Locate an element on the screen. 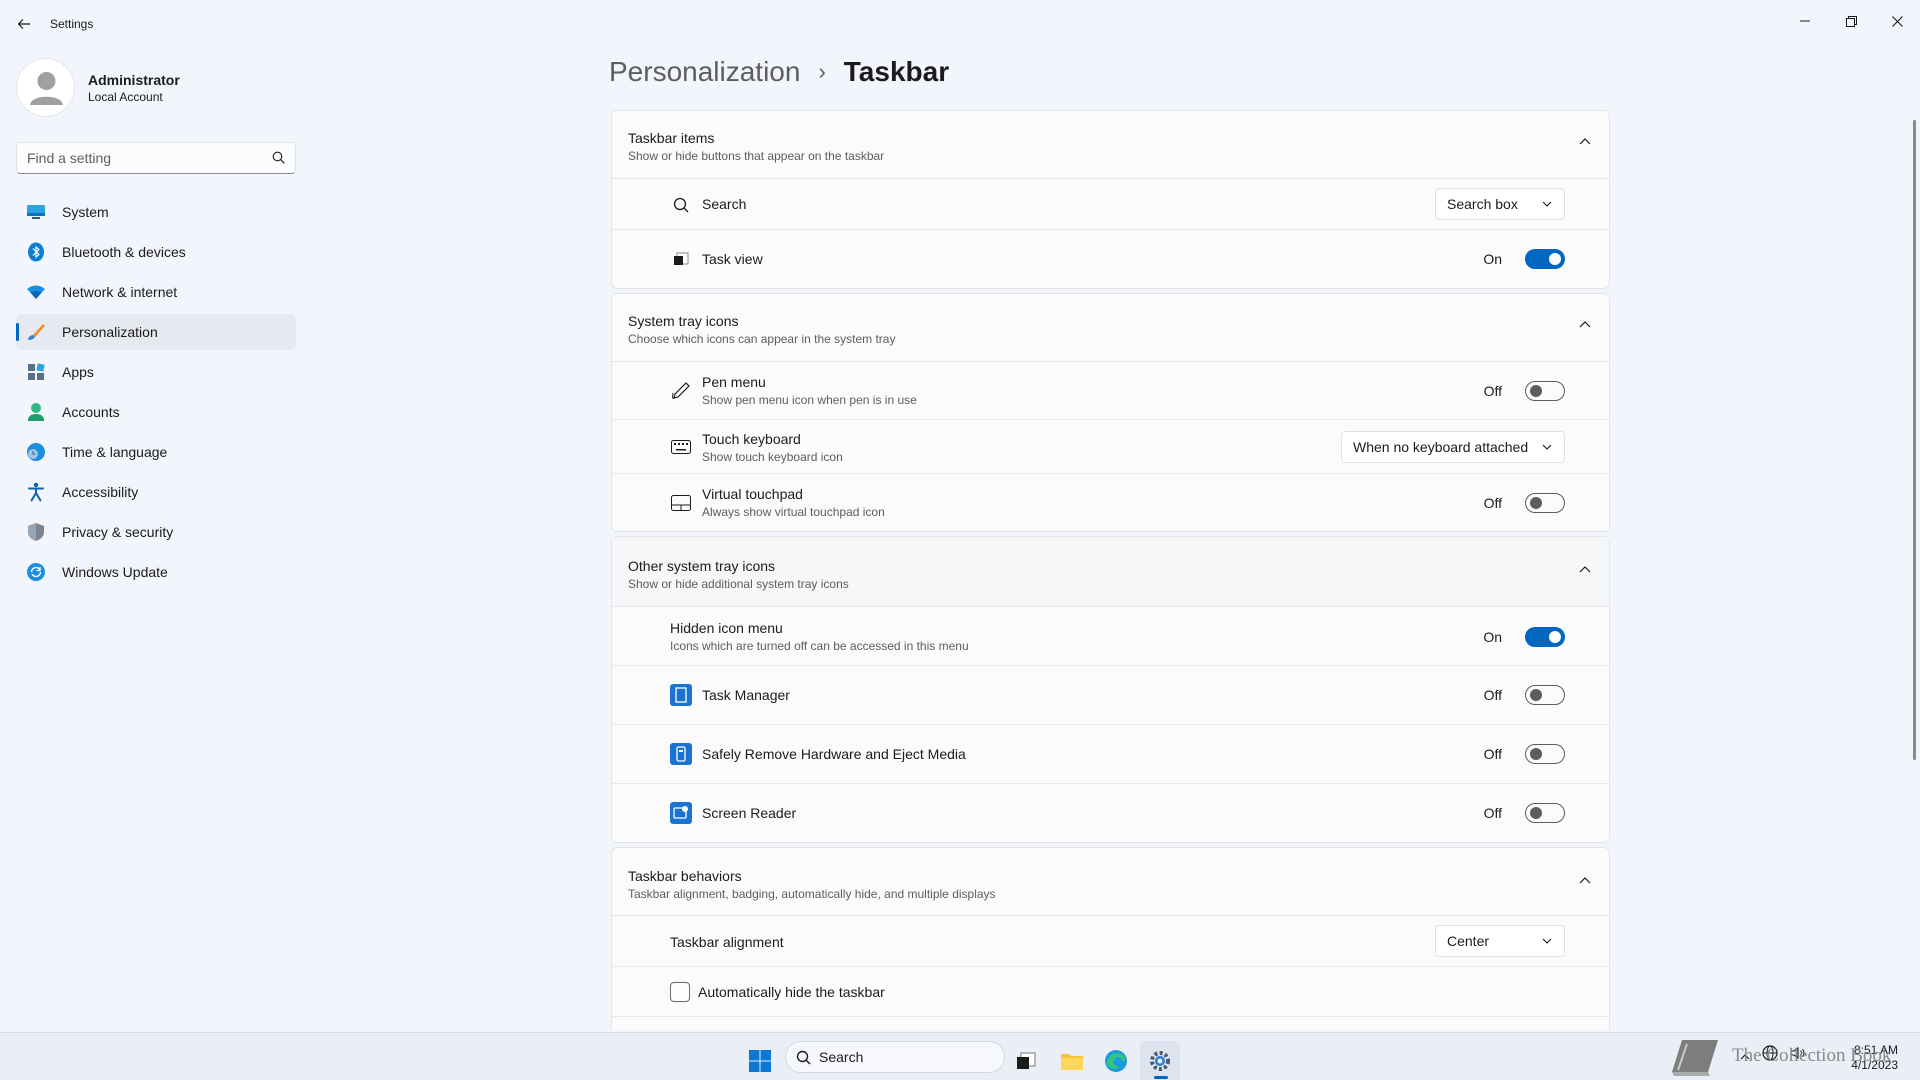  close-button is located at coordinates (1897, 21).